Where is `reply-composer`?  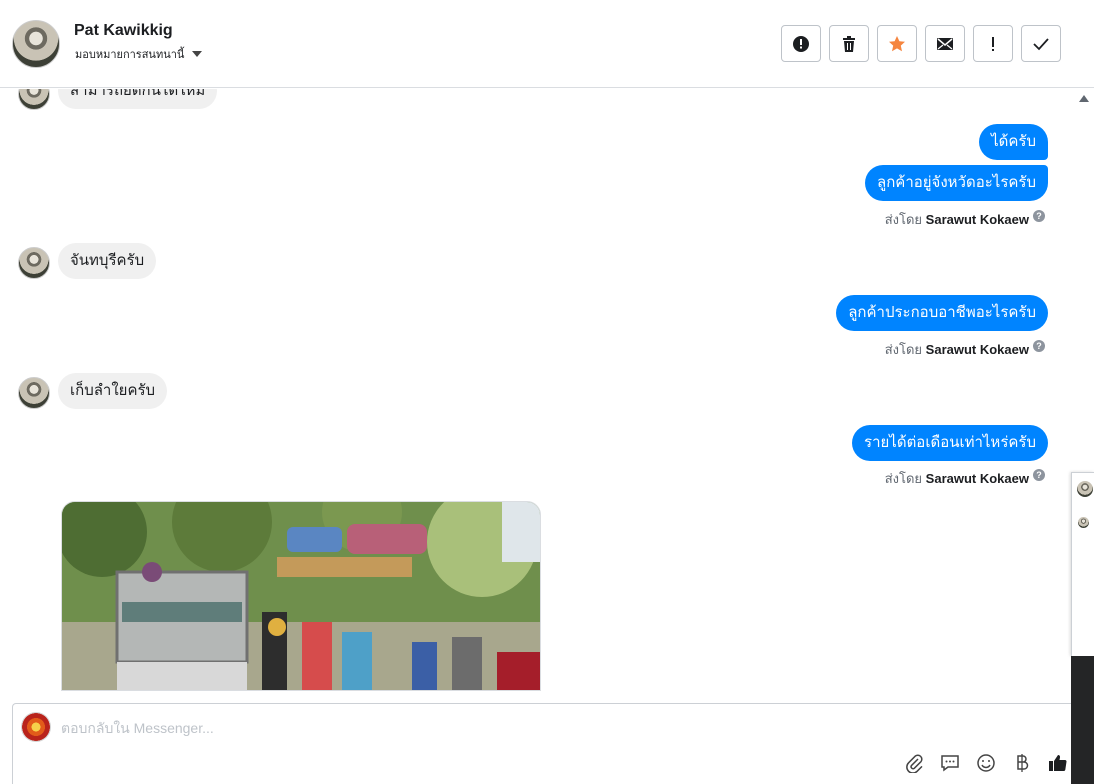
reply-composer is located at coordinates (547, 743).